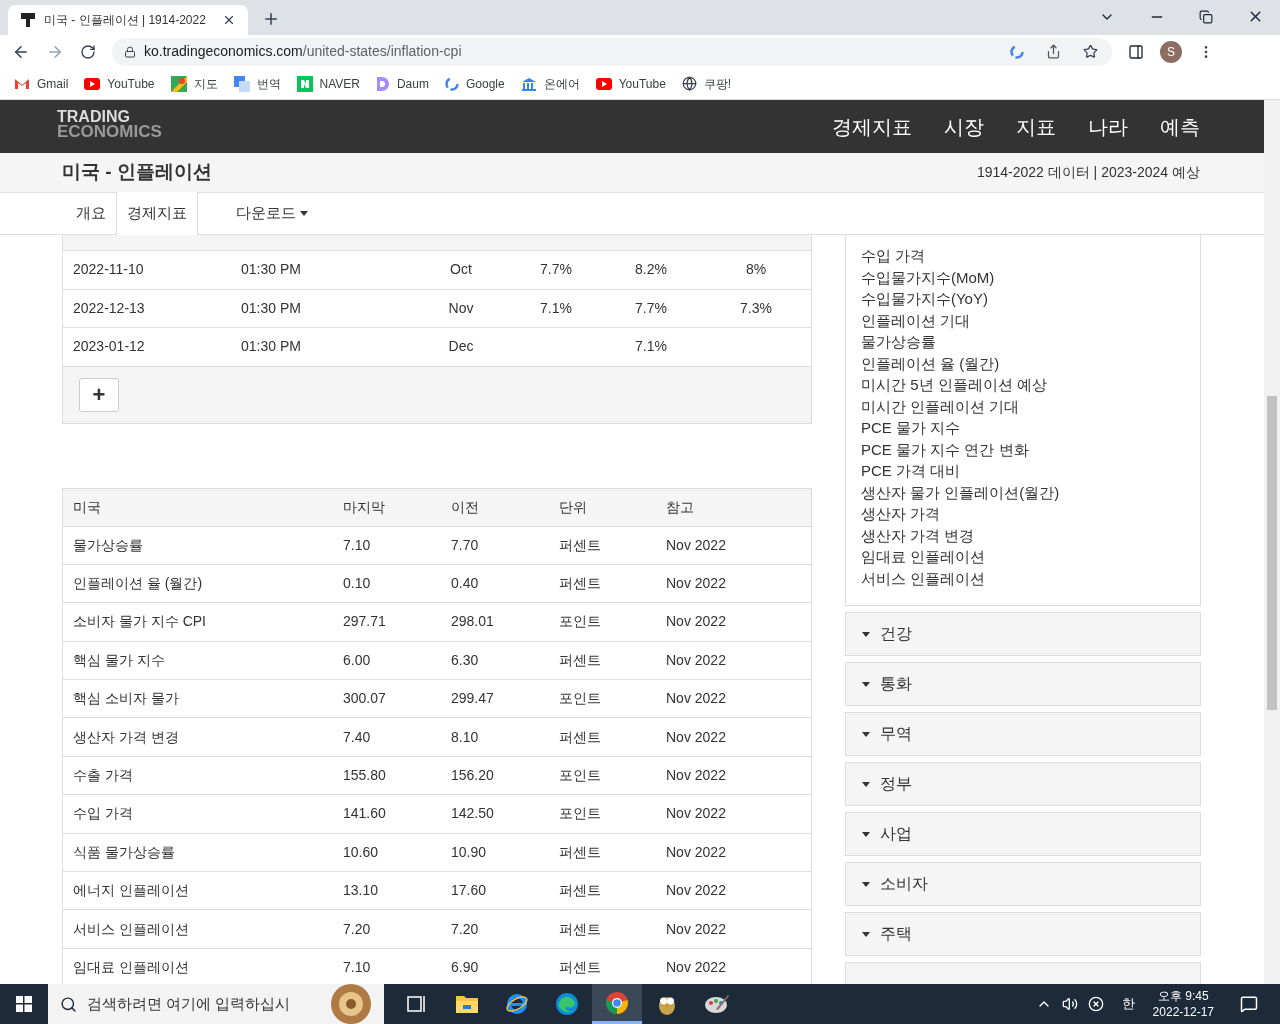 The width and height of the screenshot is (1280, 1024). Describe the element at coordinates (473, 699) in the screenshot. I see `table-cell-text: 299.47` at that location.